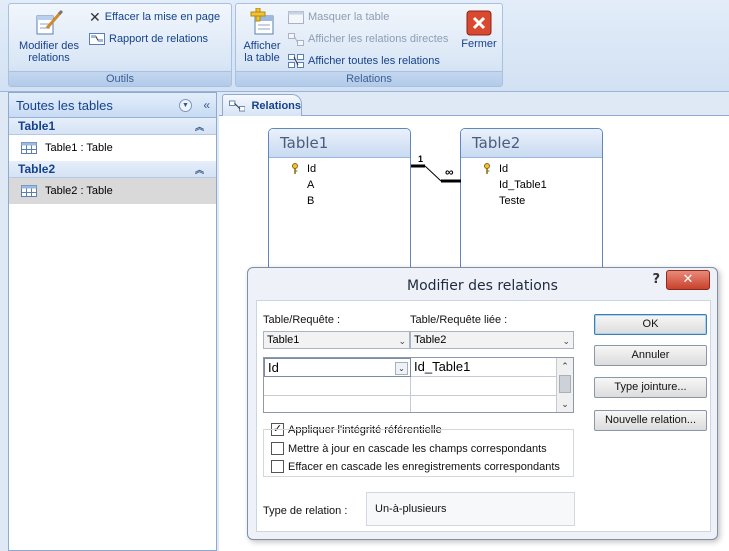  What do you see at coordinates (336, 340) in the screenshot?
I see `table-select: Table1 ⌄` at bounding box center [336, 340].